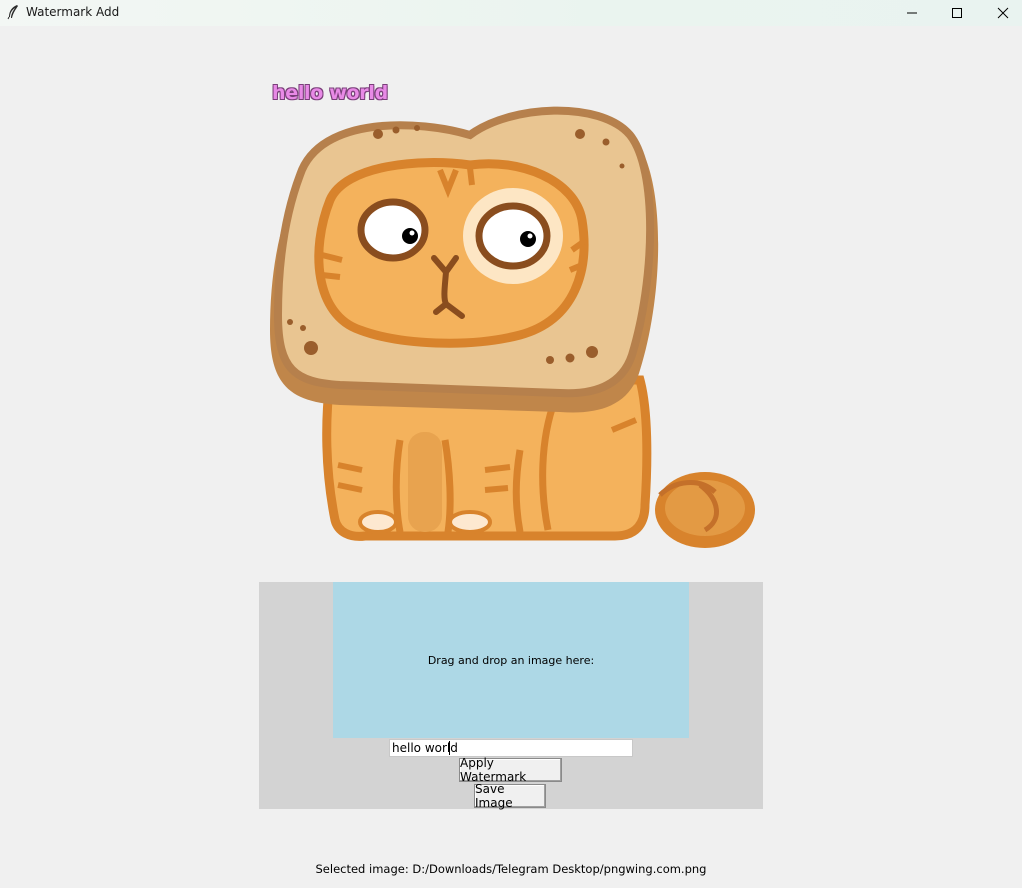 Image resolution: width=1022 pixels, height=888 pixels. I want to click on close-button, so click(1001, 13).